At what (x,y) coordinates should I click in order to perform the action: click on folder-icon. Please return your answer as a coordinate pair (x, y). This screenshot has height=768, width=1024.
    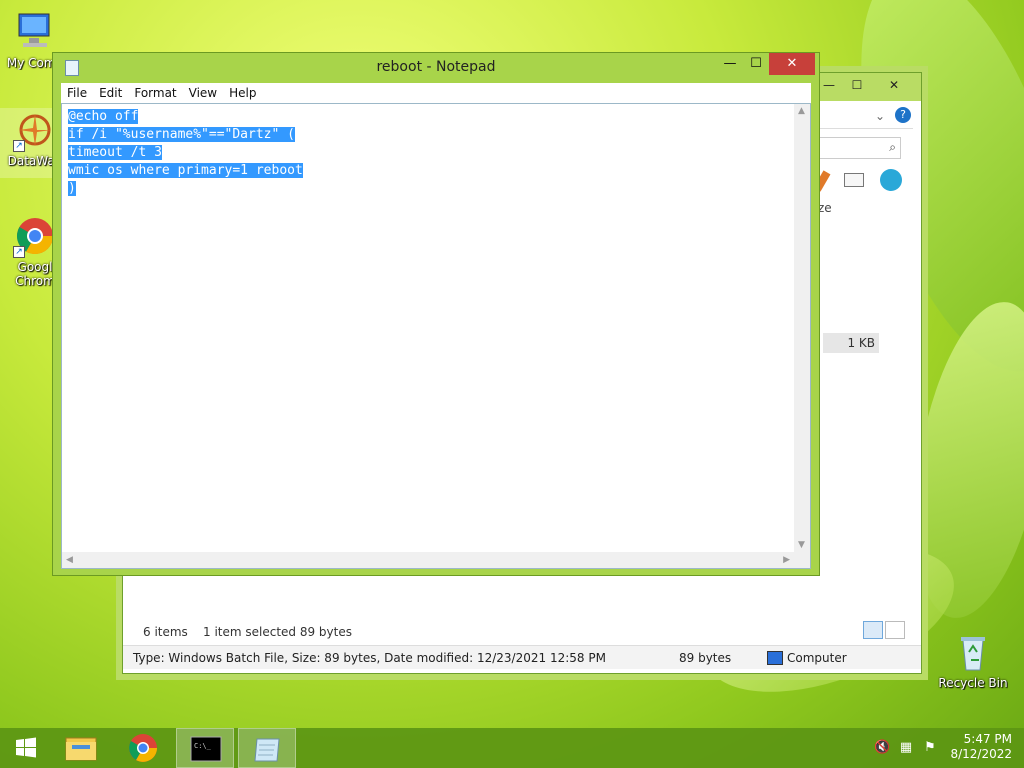
    Looking at the image, I should click on (81, 749).